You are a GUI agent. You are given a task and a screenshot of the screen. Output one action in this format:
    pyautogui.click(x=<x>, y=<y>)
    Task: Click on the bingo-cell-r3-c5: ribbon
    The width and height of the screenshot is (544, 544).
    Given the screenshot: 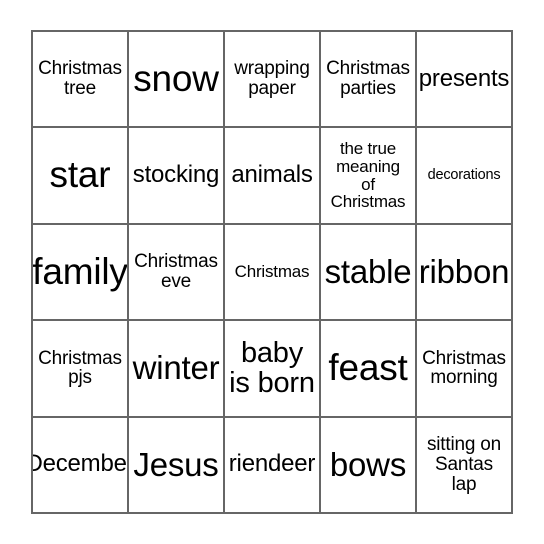 What is the action you would take?
    pyautogui.click(x=465, y=273)
    